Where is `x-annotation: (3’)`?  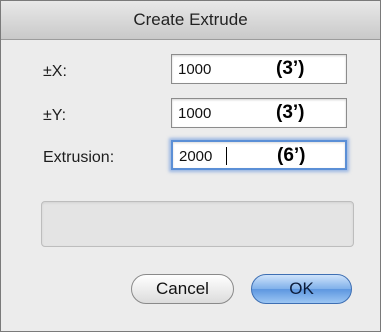
x-annotation: (3’) is located at coordinates (290, 68).